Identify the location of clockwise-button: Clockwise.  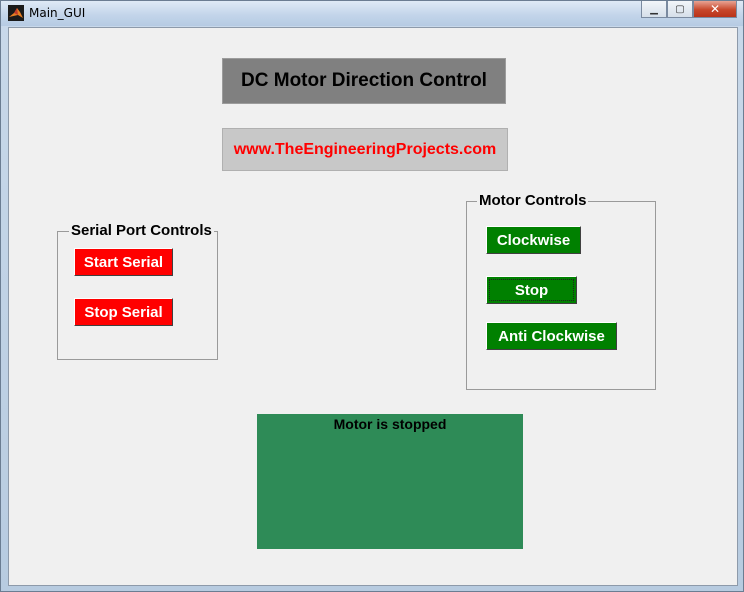
(533, 240).